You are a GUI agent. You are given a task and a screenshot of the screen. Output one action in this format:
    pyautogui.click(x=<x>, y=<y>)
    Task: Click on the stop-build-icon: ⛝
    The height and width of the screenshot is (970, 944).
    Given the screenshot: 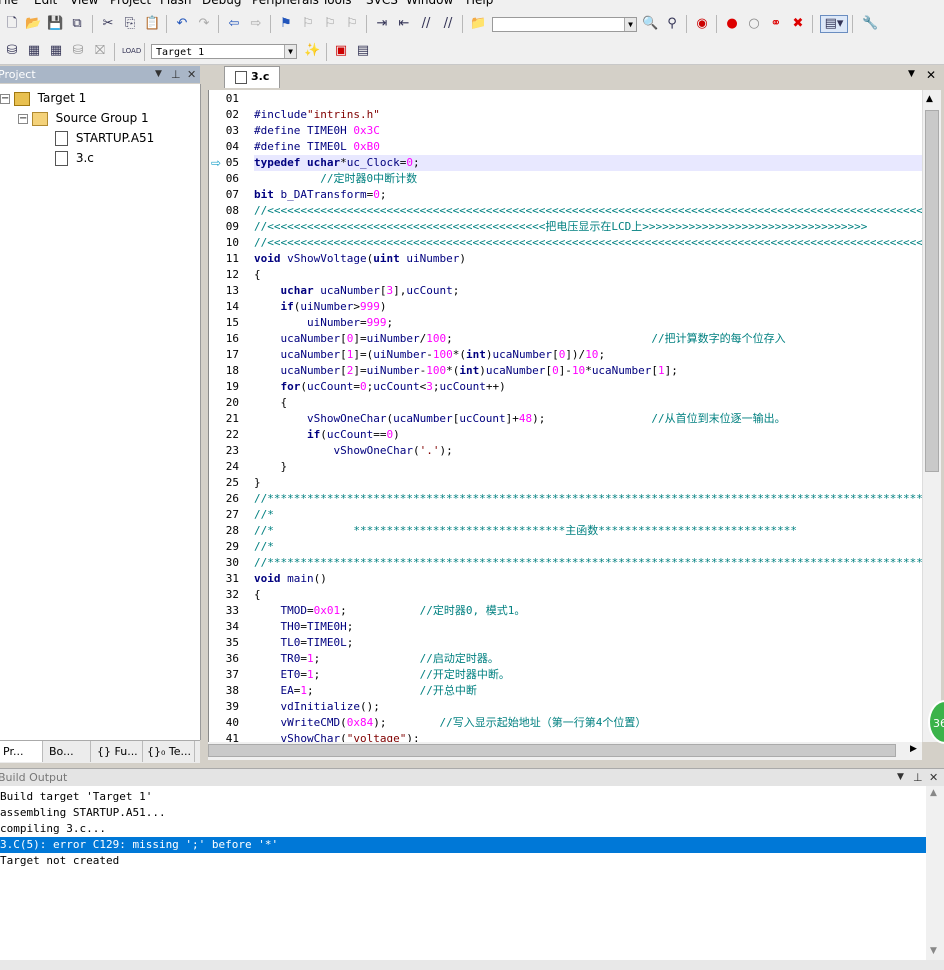 What is the action you would take?
    pyautogui.click(x=100, y=51)
    